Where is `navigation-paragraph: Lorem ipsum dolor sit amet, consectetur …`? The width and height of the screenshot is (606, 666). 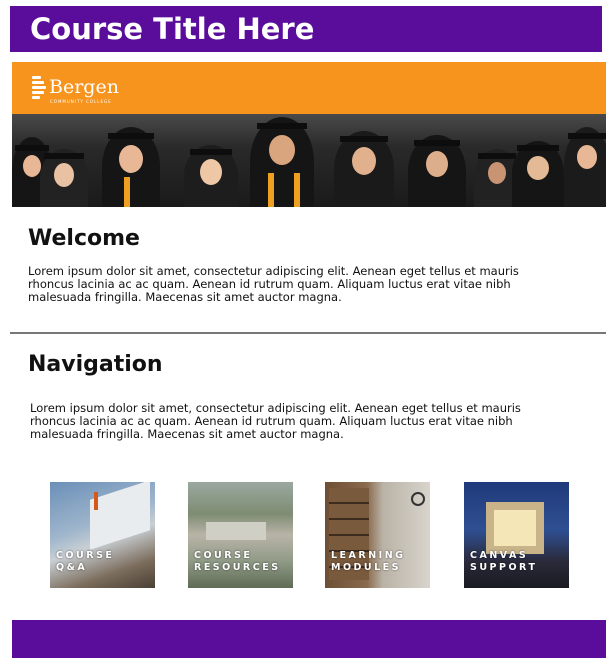 navigation-paragraph: Lorem ipsum dolor sit amet, consectetur … is located at coordinates (275, 421).